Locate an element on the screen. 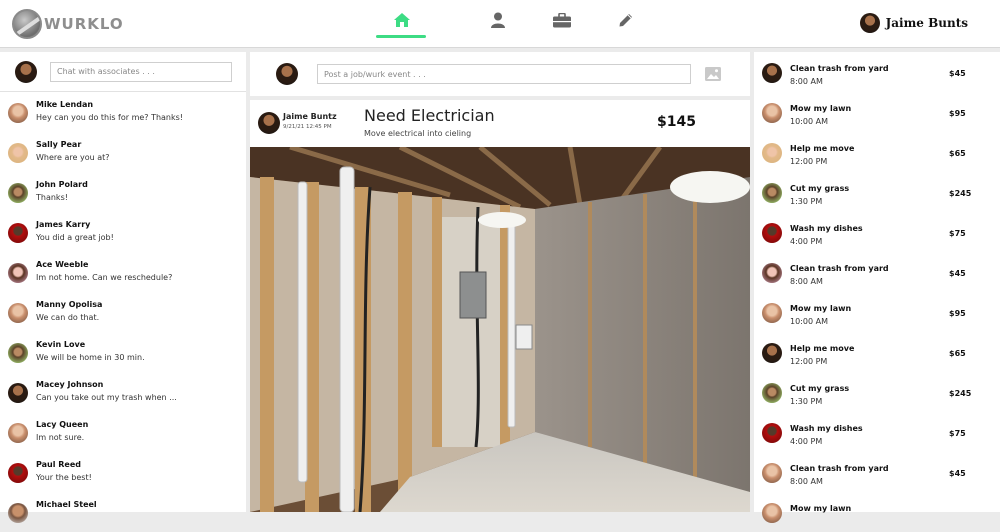 This screenshot has width=1000, height=532. job-price: $145 is located at coordinates (676, 122).